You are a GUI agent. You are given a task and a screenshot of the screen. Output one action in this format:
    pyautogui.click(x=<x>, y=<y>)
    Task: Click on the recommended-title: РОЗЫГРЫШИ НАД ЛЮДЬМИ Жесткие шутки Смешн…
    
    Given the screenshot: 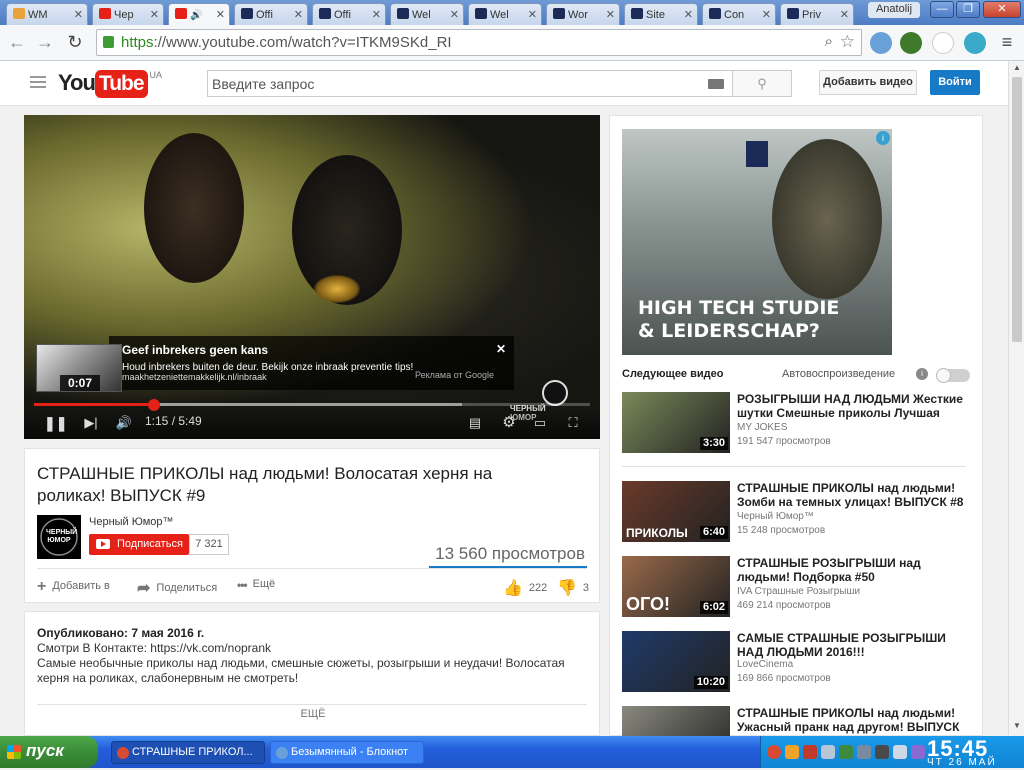 What is the action you would take?
    pyautogui.click(x=853, y=406)
    